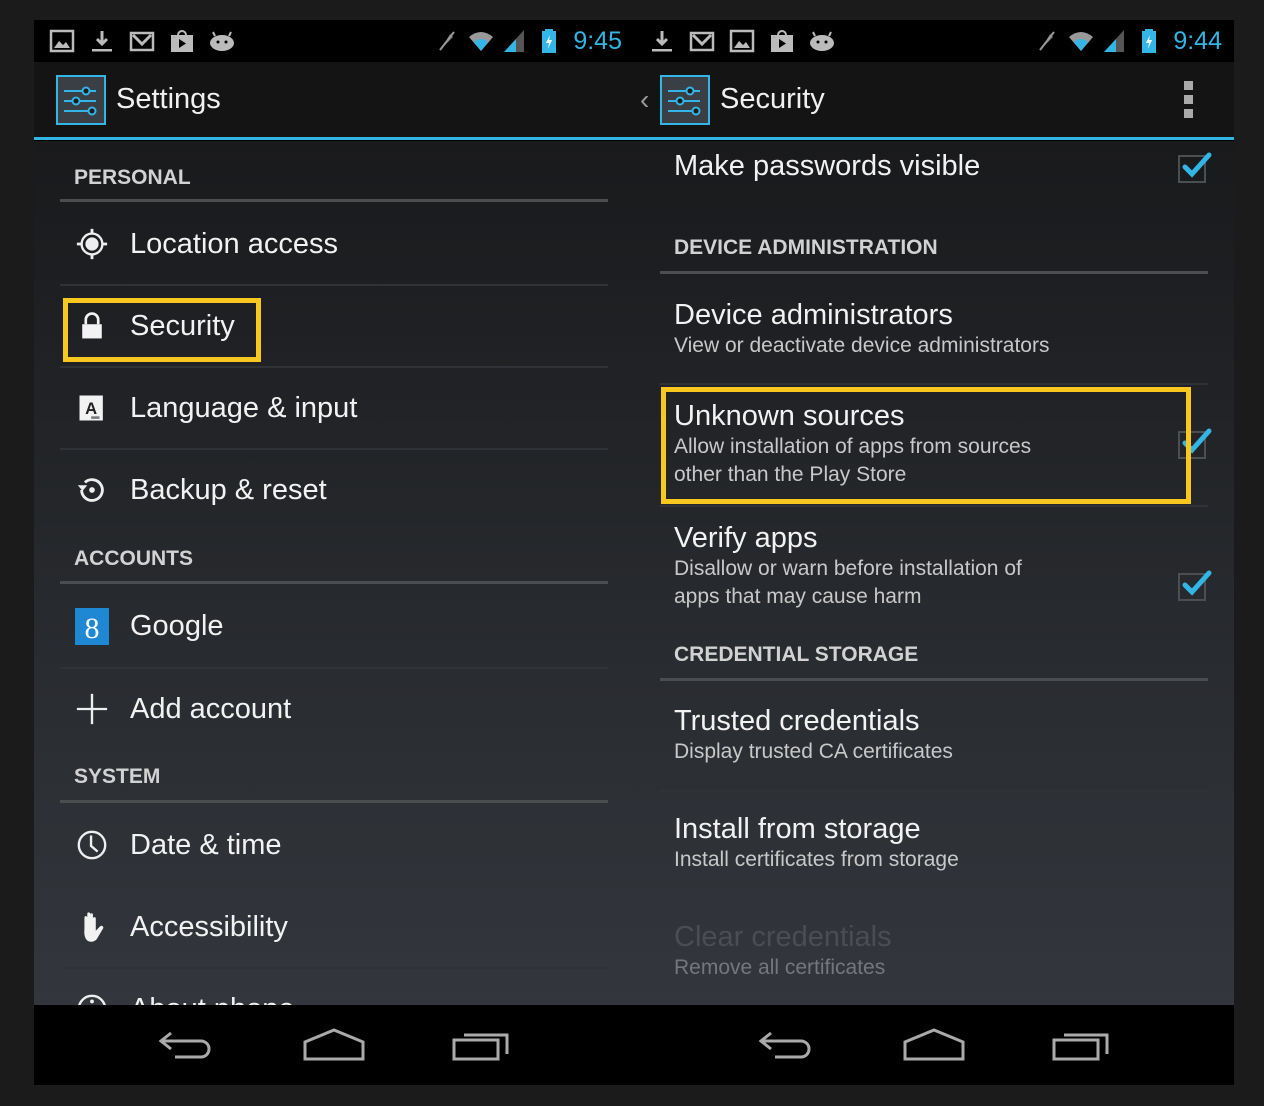 Image resolution: width=1264 pixels, height=1106 pixels. What do you see at coordinates (92, 845) in the screenshot?
I see `clock-icon` at bounding box center [92, 845].